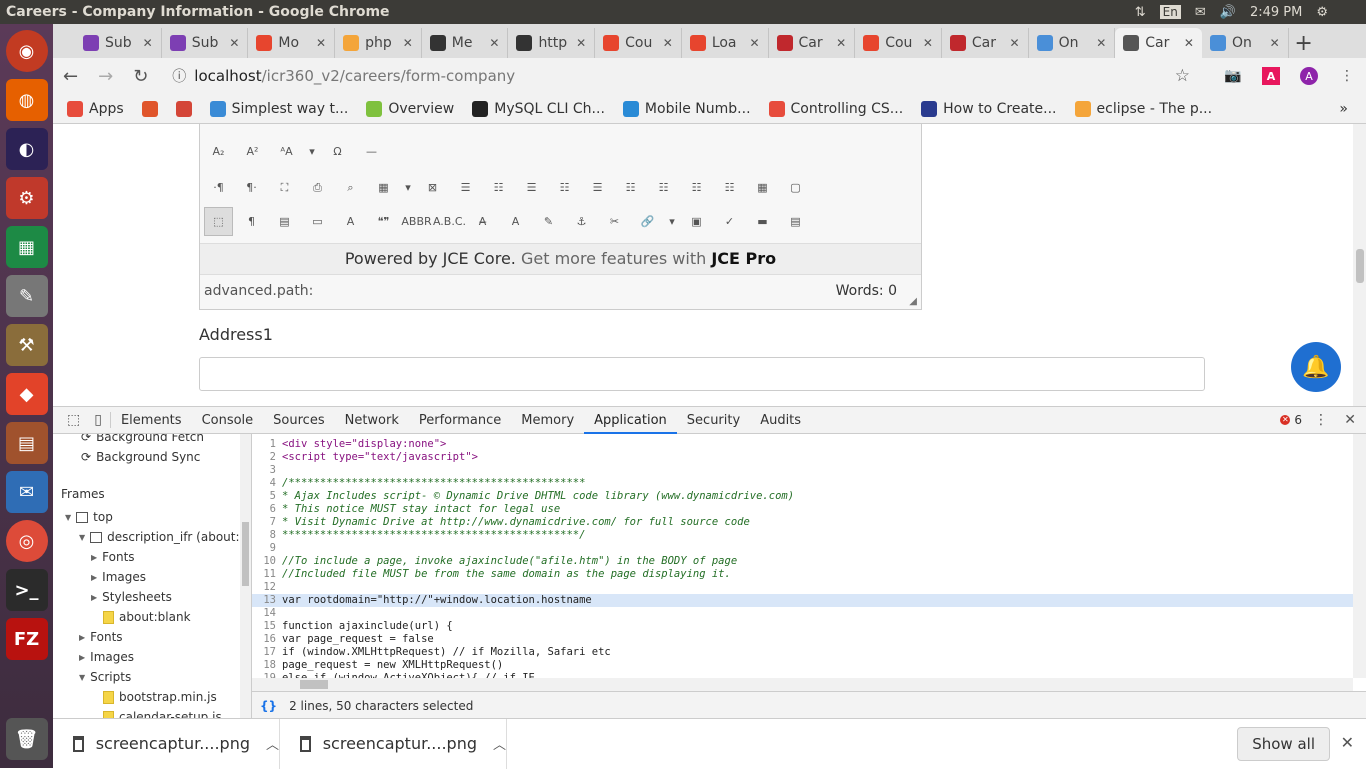 This screenshot has height=769, width=1366. I want to click on tab-5: http ✕, so click(552, 43).